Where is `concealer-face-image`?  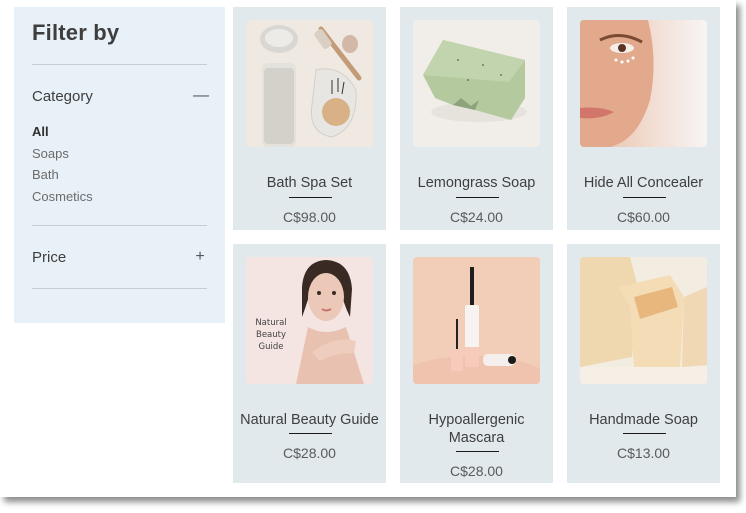 concealer-face-image is located at coordinates (643, 83).